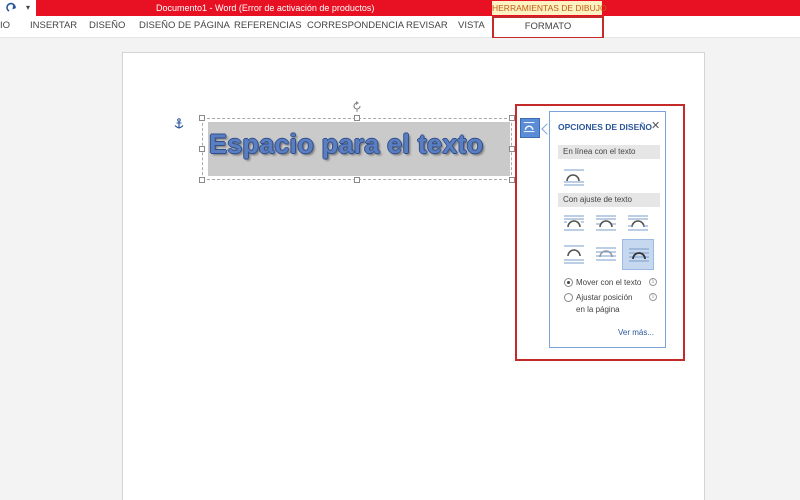 The image size is (800, 500). What do you see at coordinates (5, 27) in the screenshot?
I see `tab-inicio: IO` at bounding box center [5, 27].